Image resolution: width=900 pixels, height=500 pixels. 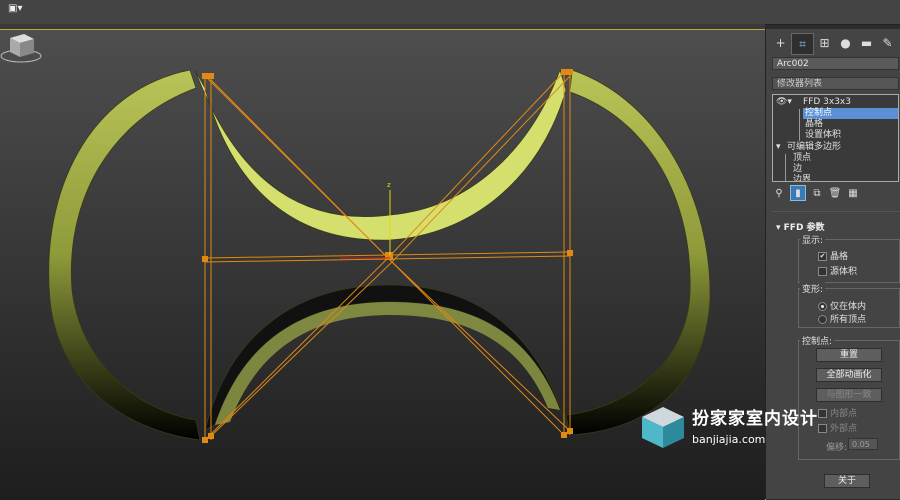 I want to click on control-points-label: 控制点:, so click(x=817, y=340).